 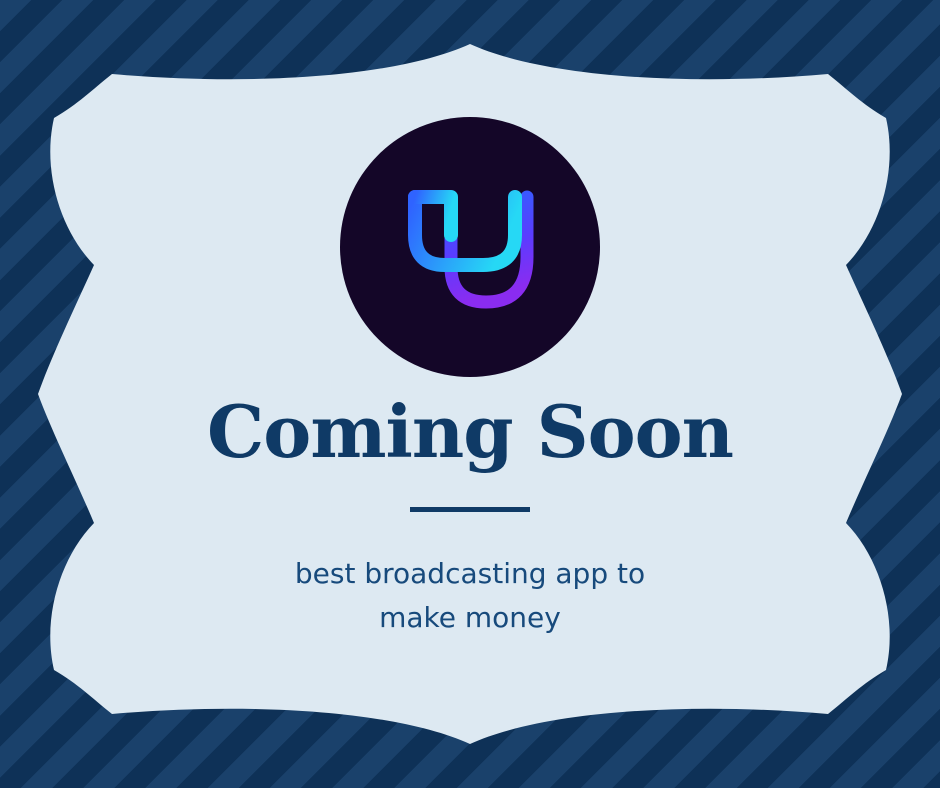 What do you see at coordinates (470, 431) in the screenshot?
I see `page-title: Coming Soon` at bounding box center [470, 431].